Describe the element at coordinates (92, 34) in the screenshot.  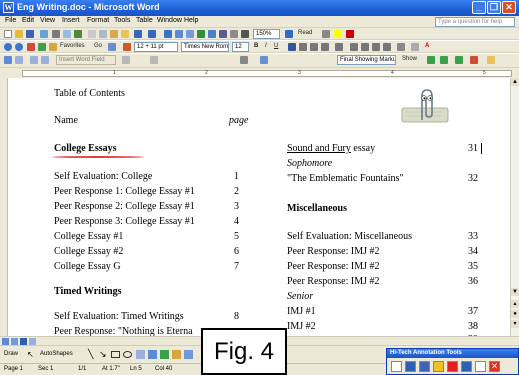
I see `cut-icon` at that location.